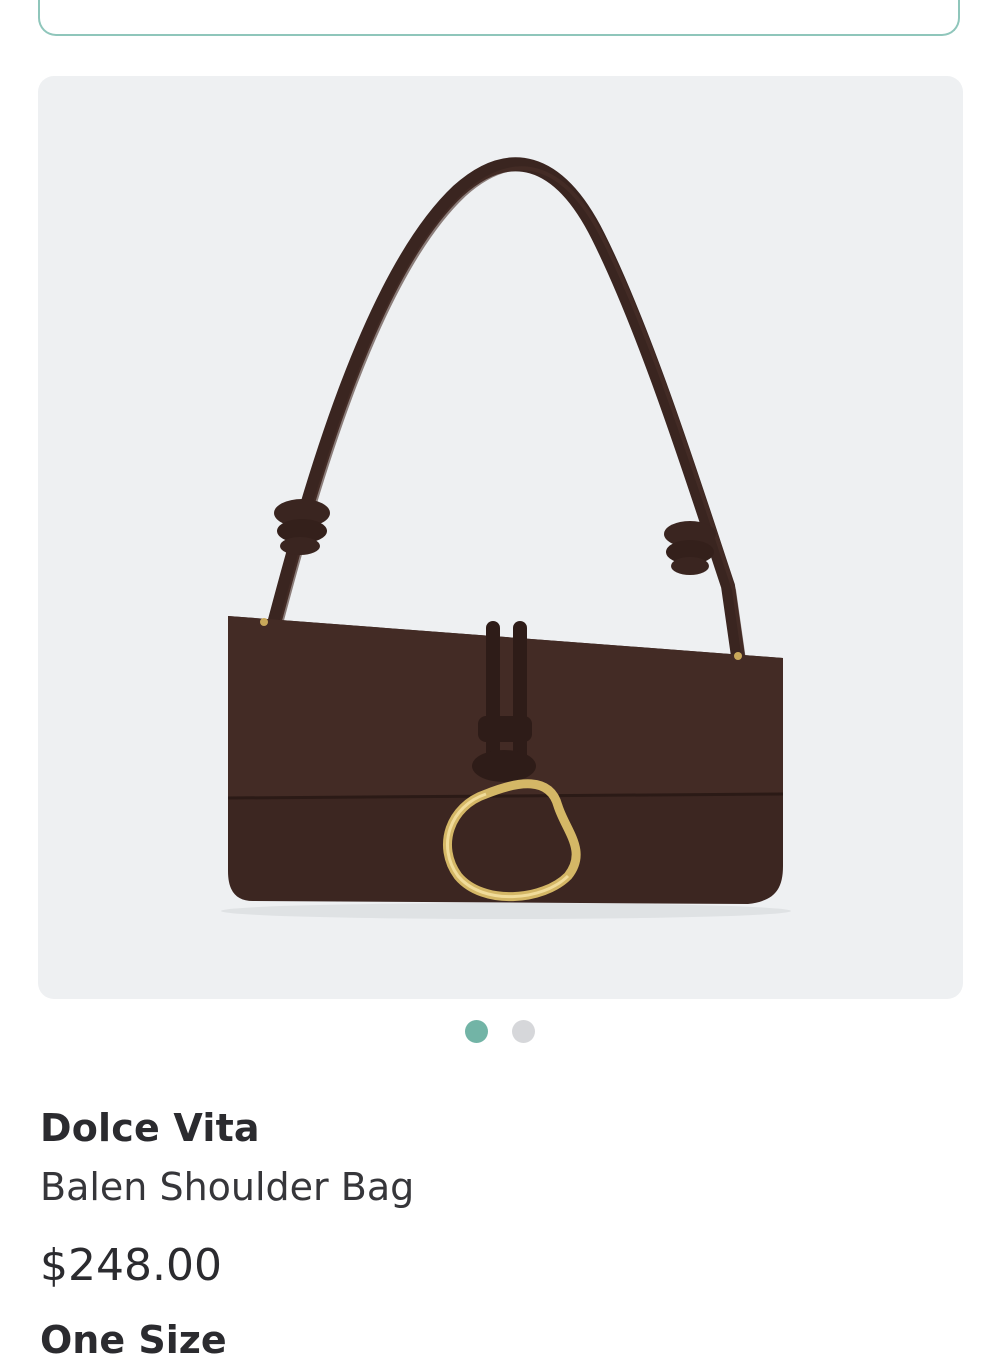 This screenshot has height=1362, width=1000. I want to click on gallery-pagination, so click(500, 1032).